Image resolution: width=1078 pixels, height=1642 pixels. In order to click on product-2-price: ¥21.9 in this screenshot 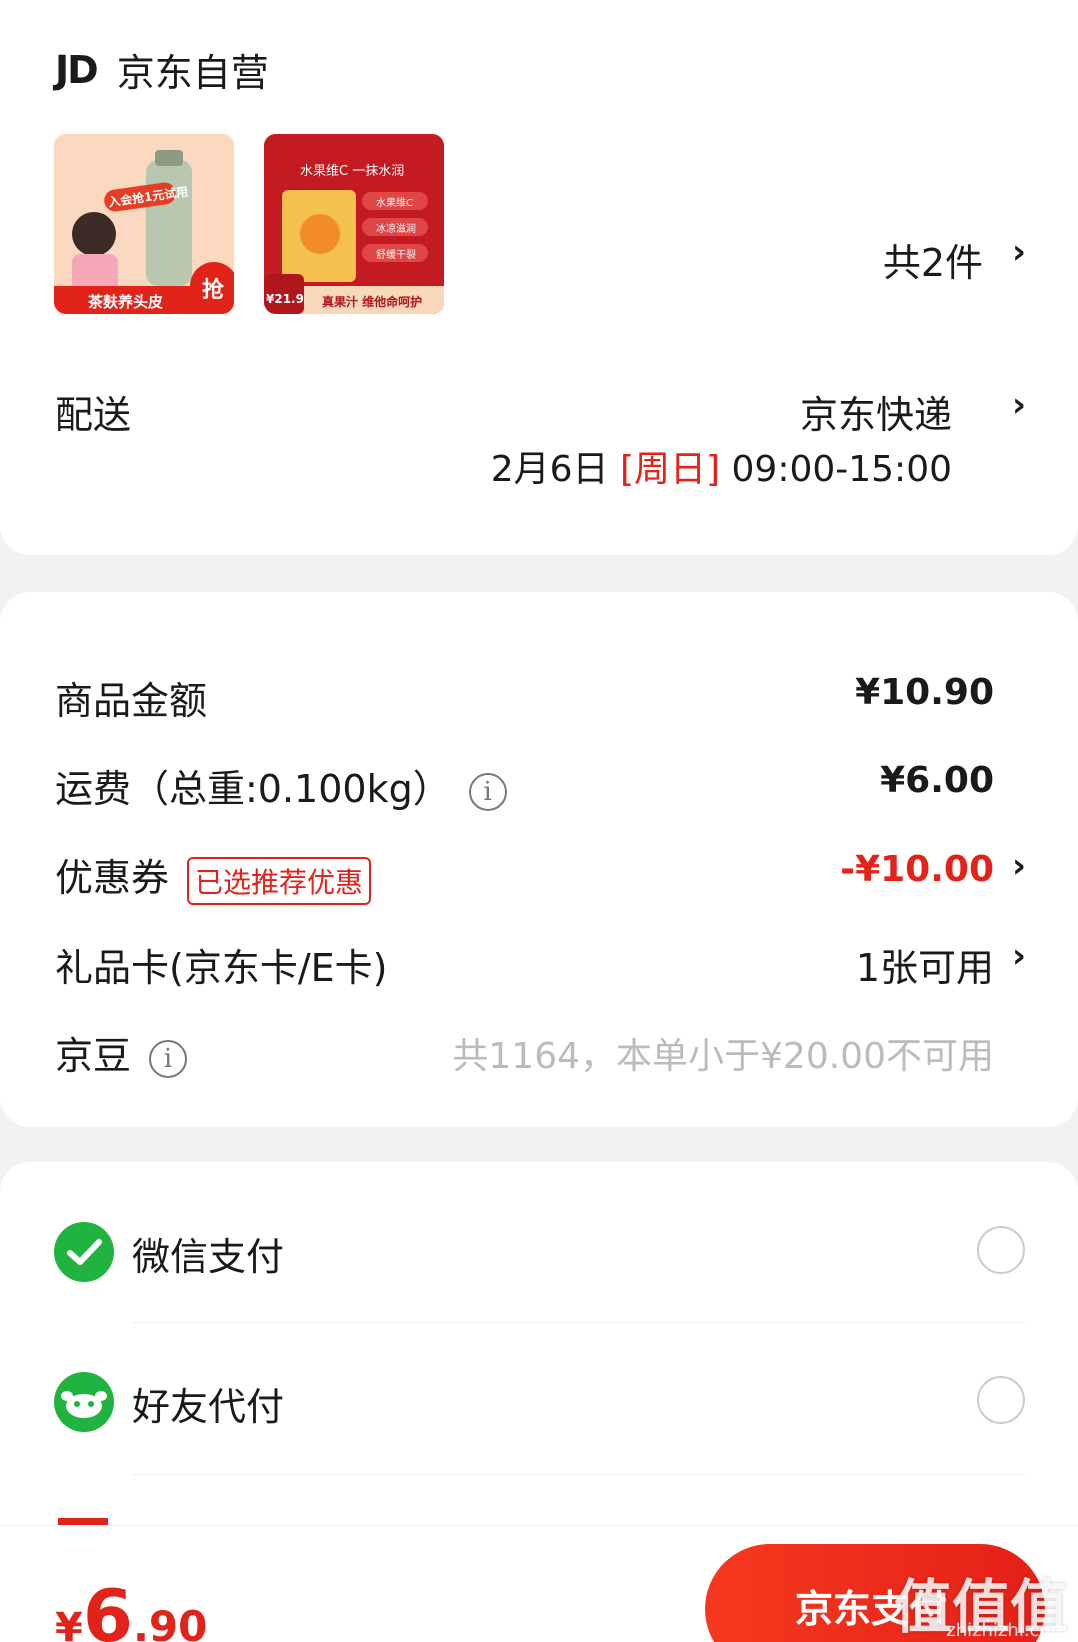, I will do `click(285, 299)`.